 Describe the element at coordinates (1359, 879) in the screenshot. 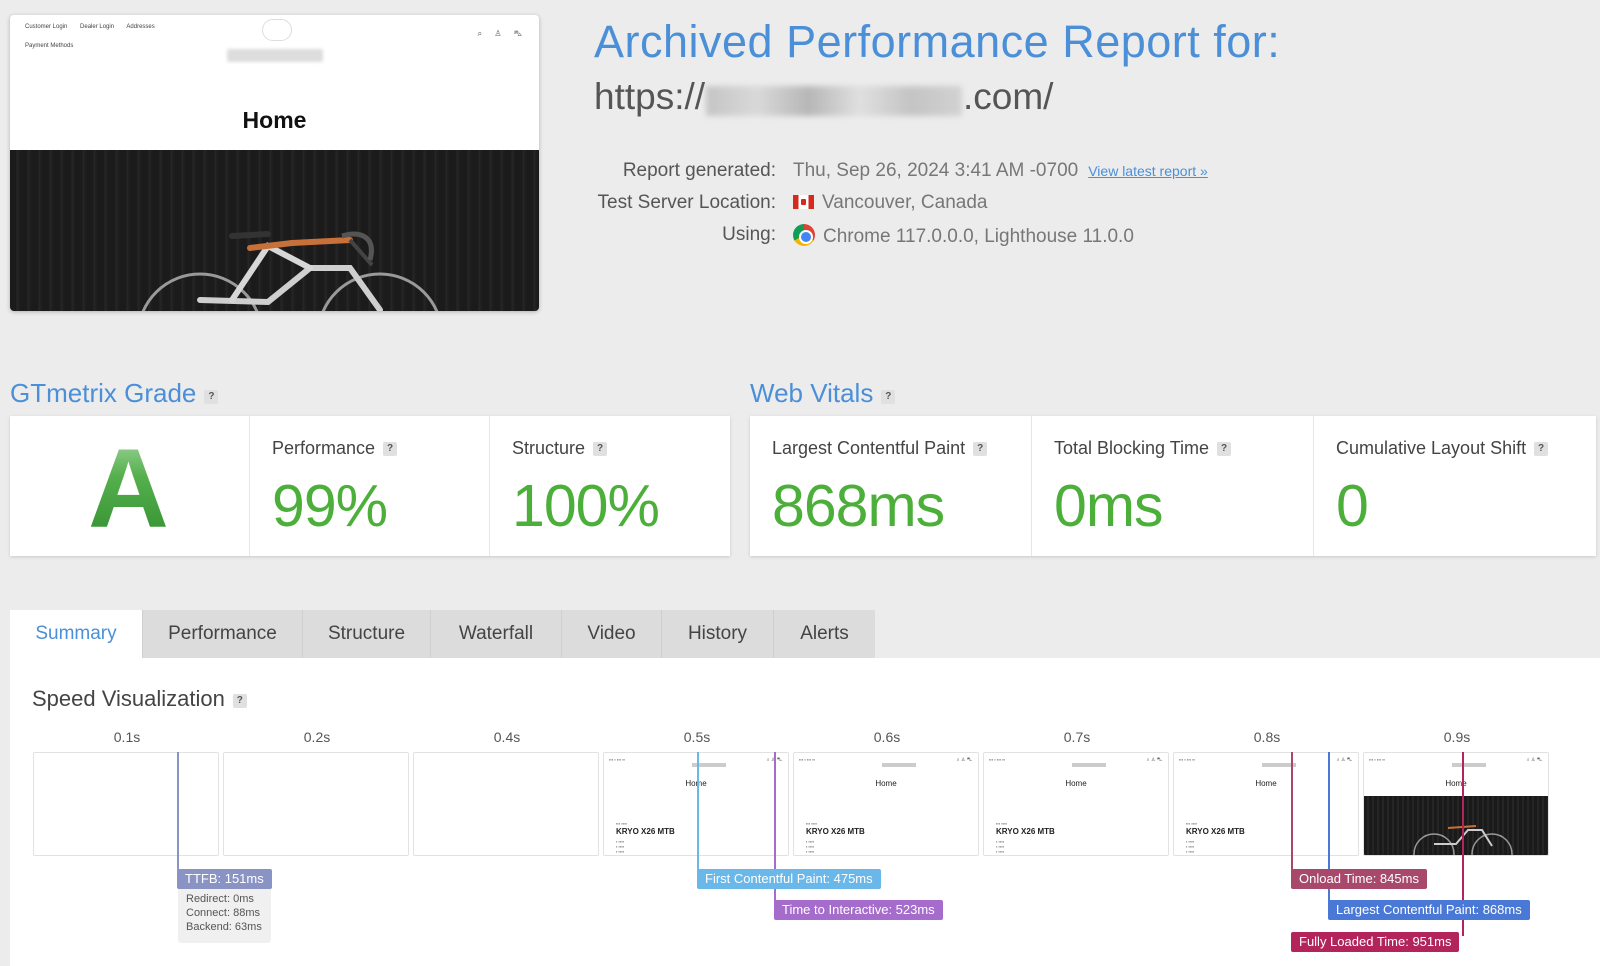

I see `onload-badge: Onload Time: 845ms` at that location.